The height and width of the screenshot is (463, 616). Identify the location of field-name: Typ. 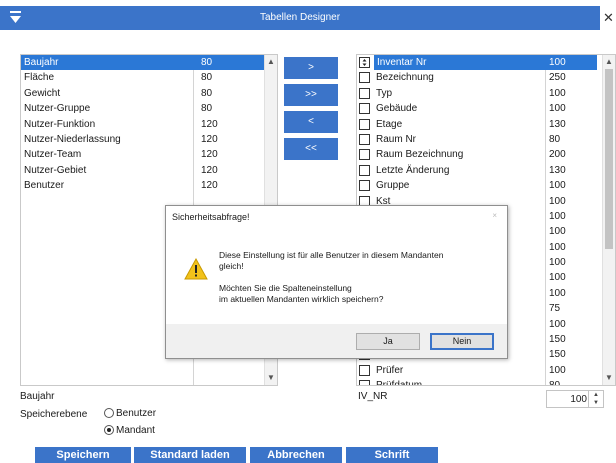
(384, 93).